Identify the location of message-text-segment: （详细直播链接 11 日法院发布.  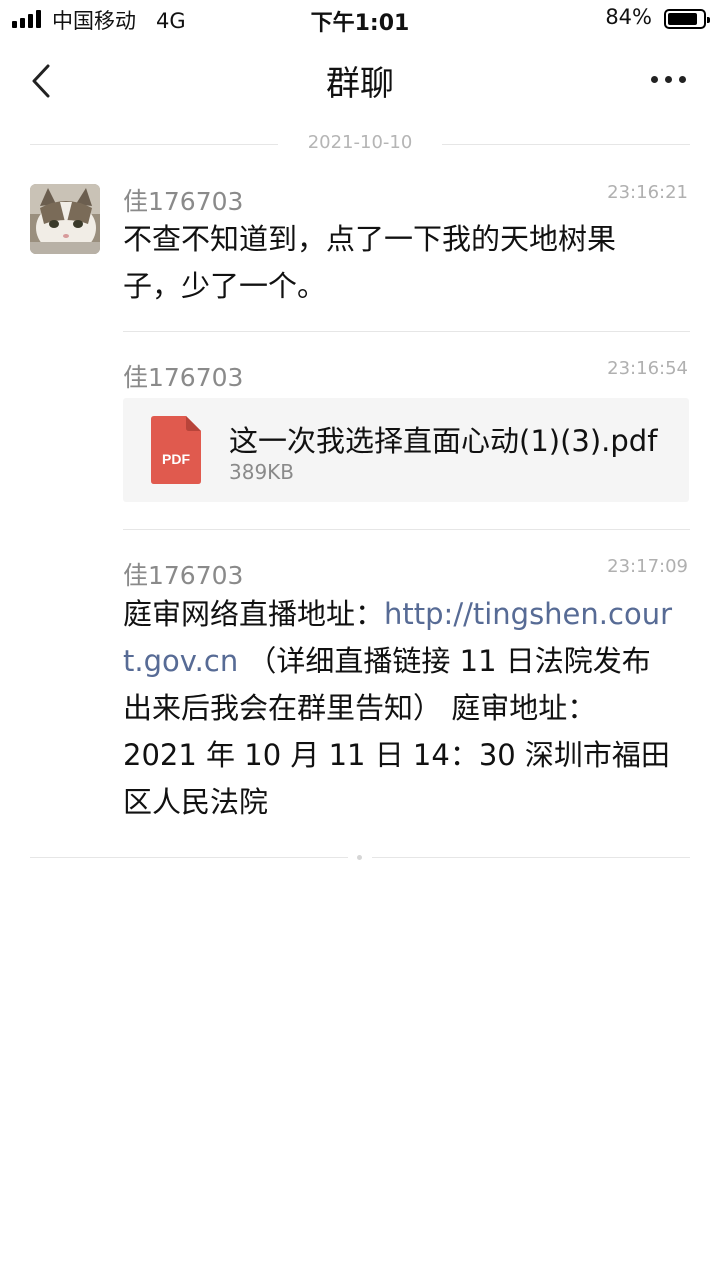
(444, 661).